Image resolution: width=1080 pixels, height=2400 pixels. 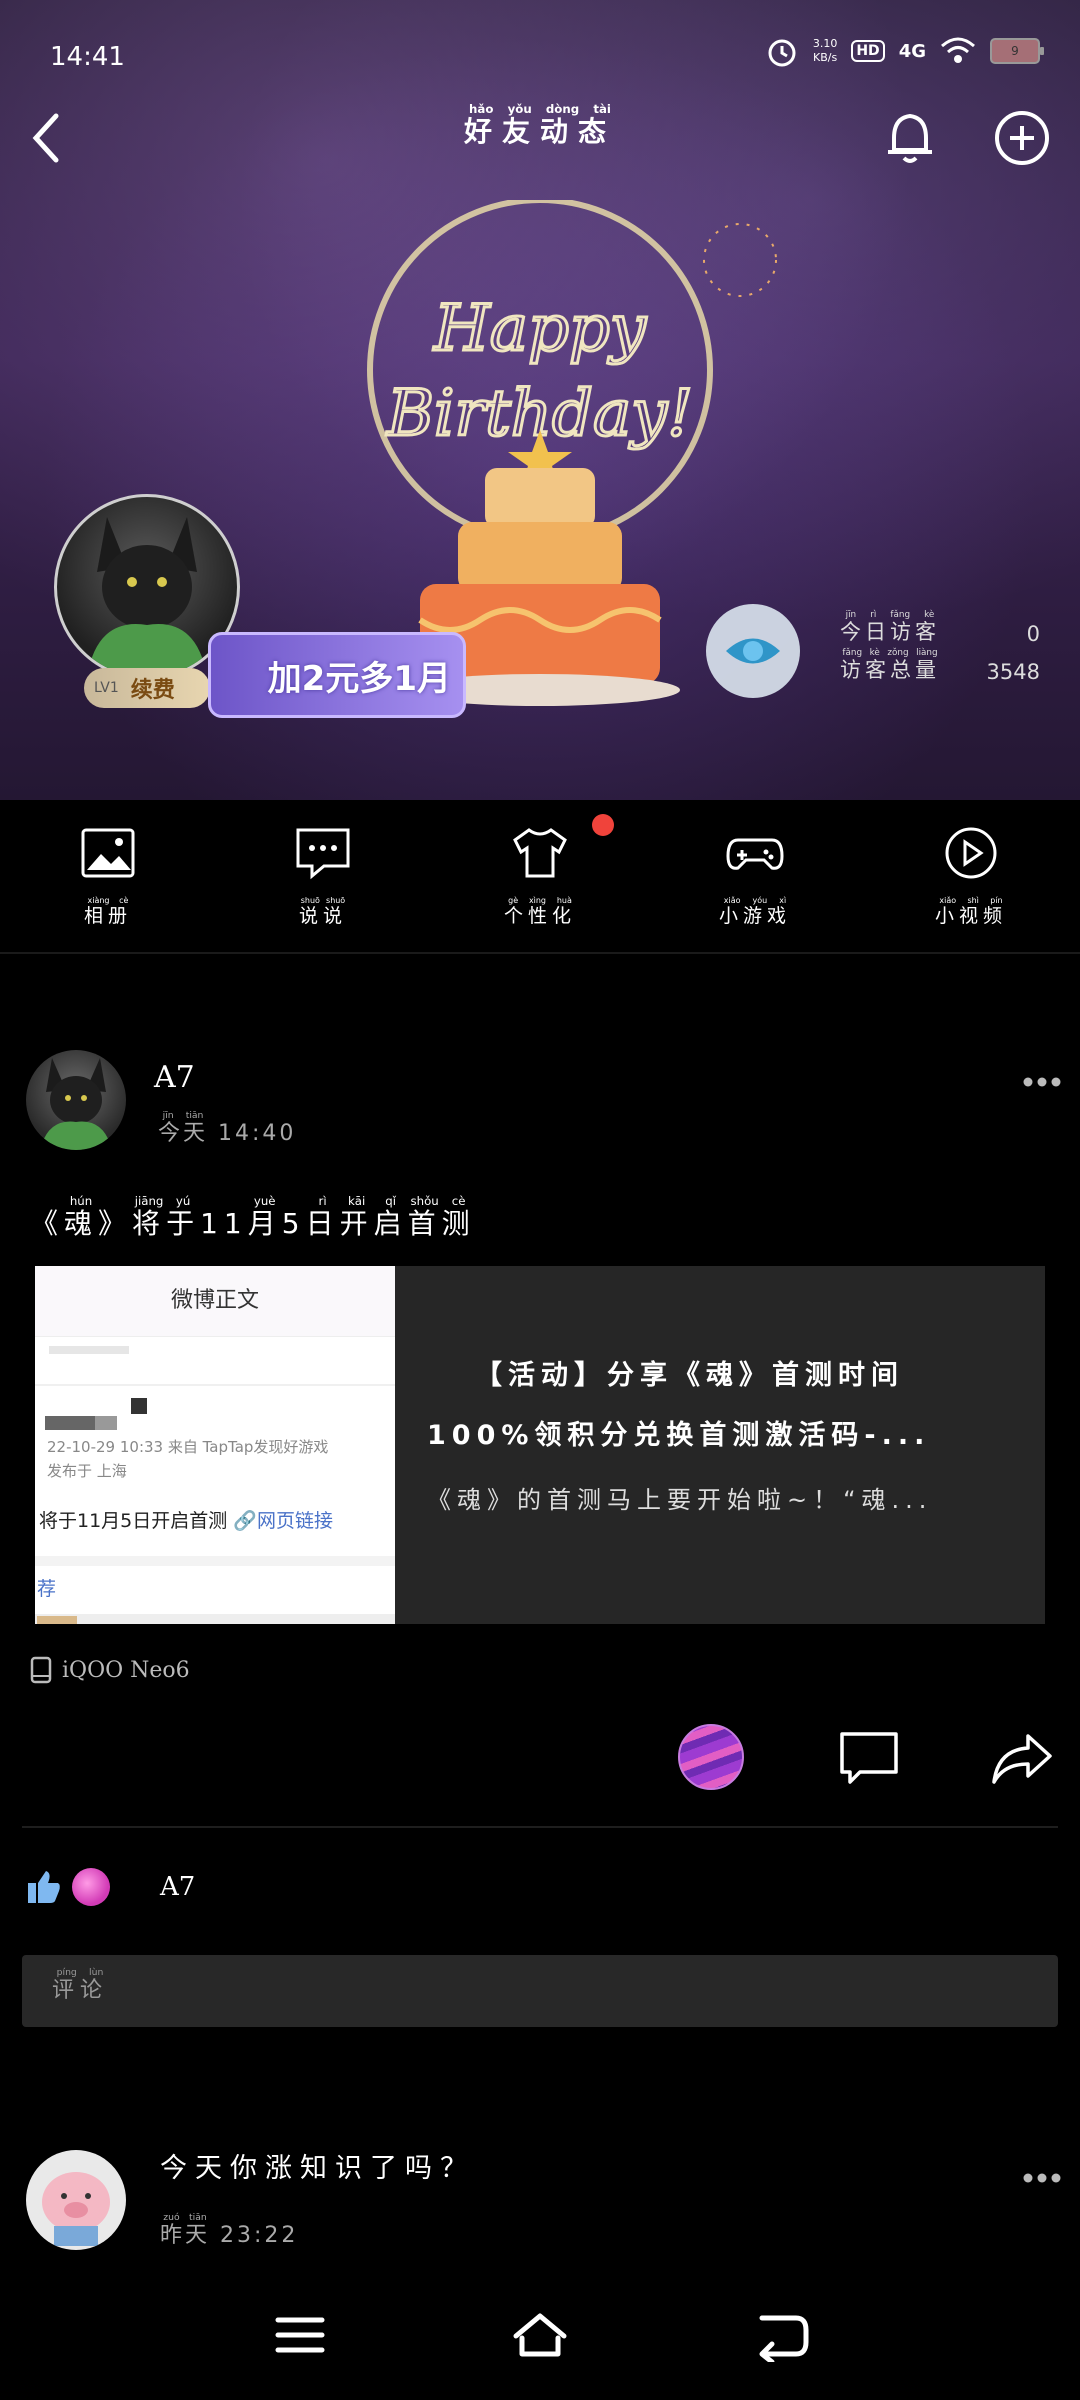 What do you see at coordinates (76, 2209) in the screenshot?
I see `pig-character-icon` at bounding box center [76, 2209].